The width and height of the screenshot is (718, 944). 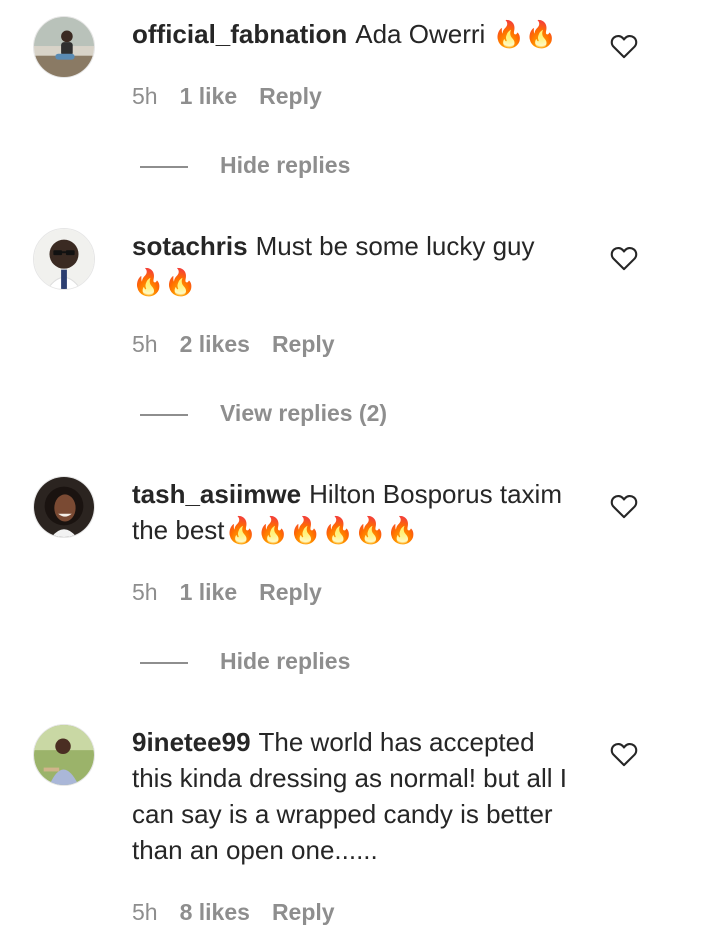 What do you see at coordinates (239, 34) in the screenshot?
I see `comment-username: official_fabnation` at bounding box center [239, 34].